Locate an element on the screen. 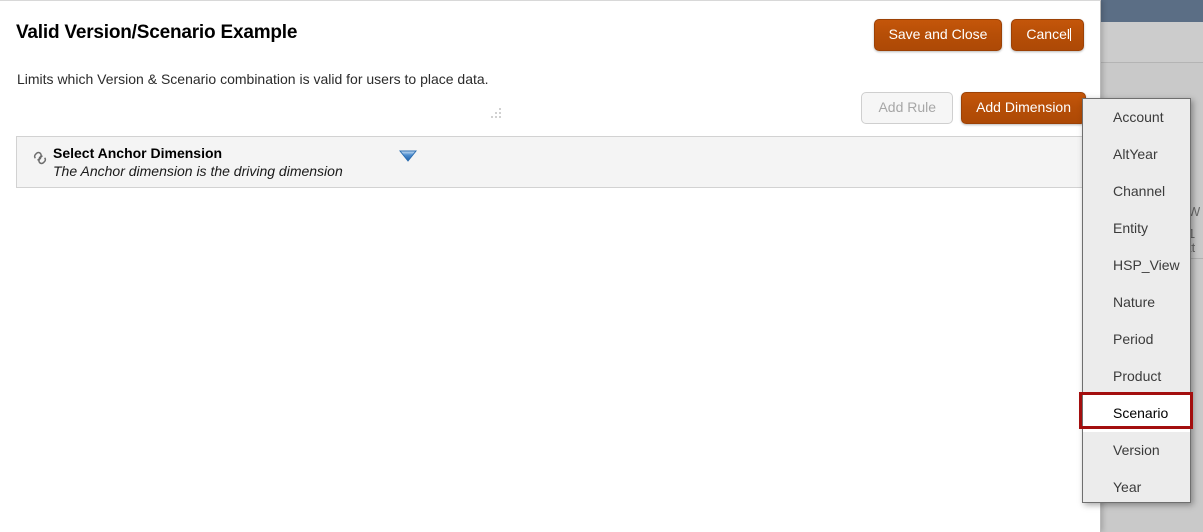 This screenshot has height=532, width=1203. cancel-button-label: Cancel is located at coordinates (1048, 34).